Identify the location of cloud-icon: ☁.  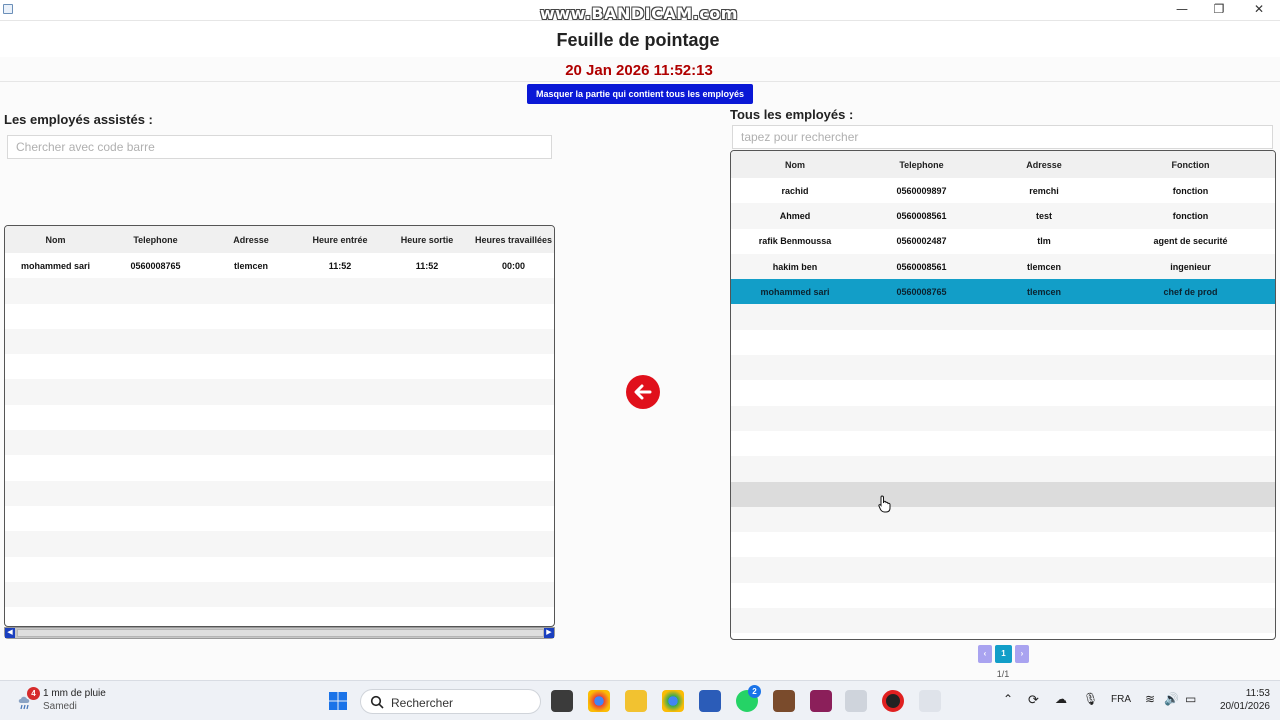
(1061, 699).